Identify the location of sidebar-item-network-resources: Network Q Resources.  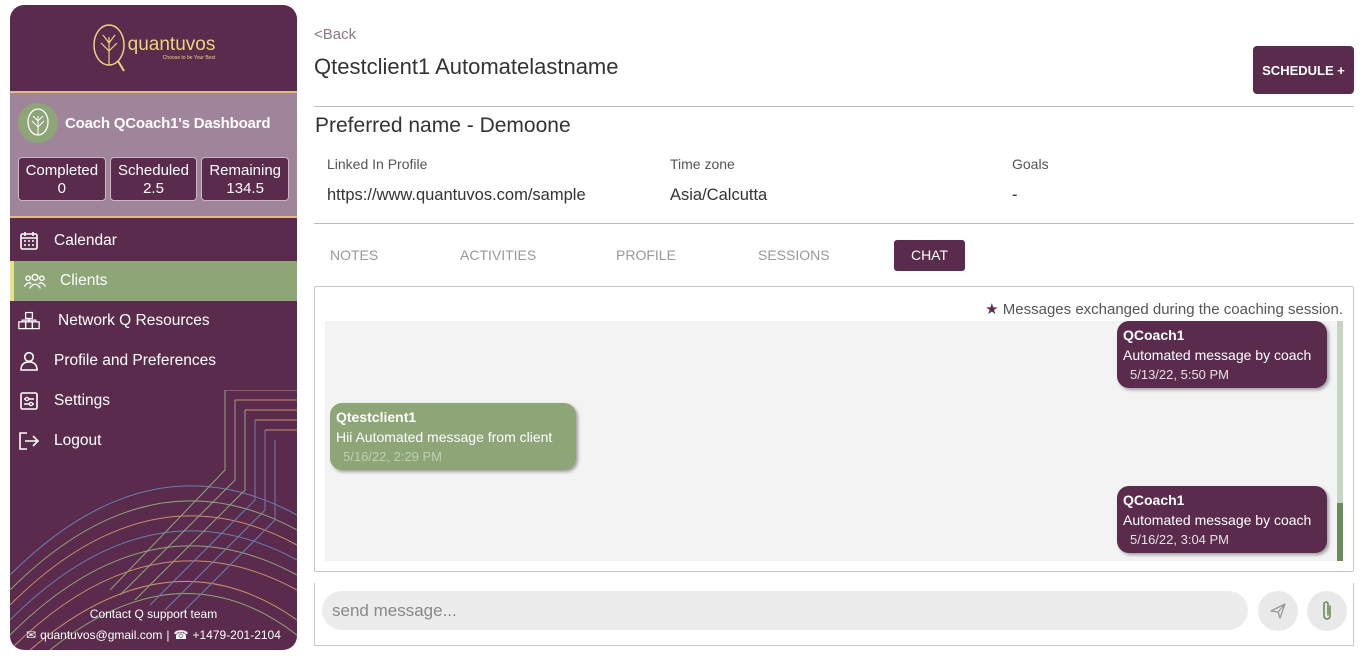
(153, 321).